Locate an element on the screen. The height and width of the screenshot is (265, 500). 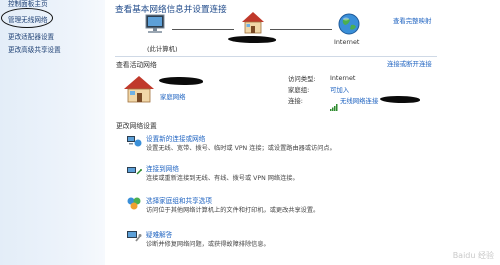
redacted-network-name is located at coordinates (252, 39).